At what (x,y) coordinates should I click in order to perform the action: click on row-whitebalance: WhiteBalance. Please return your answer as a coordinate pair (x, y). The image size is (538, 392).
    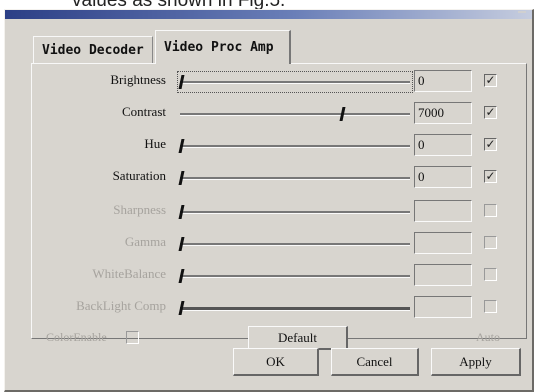
    Looking at the image, I should click on (279, 275).